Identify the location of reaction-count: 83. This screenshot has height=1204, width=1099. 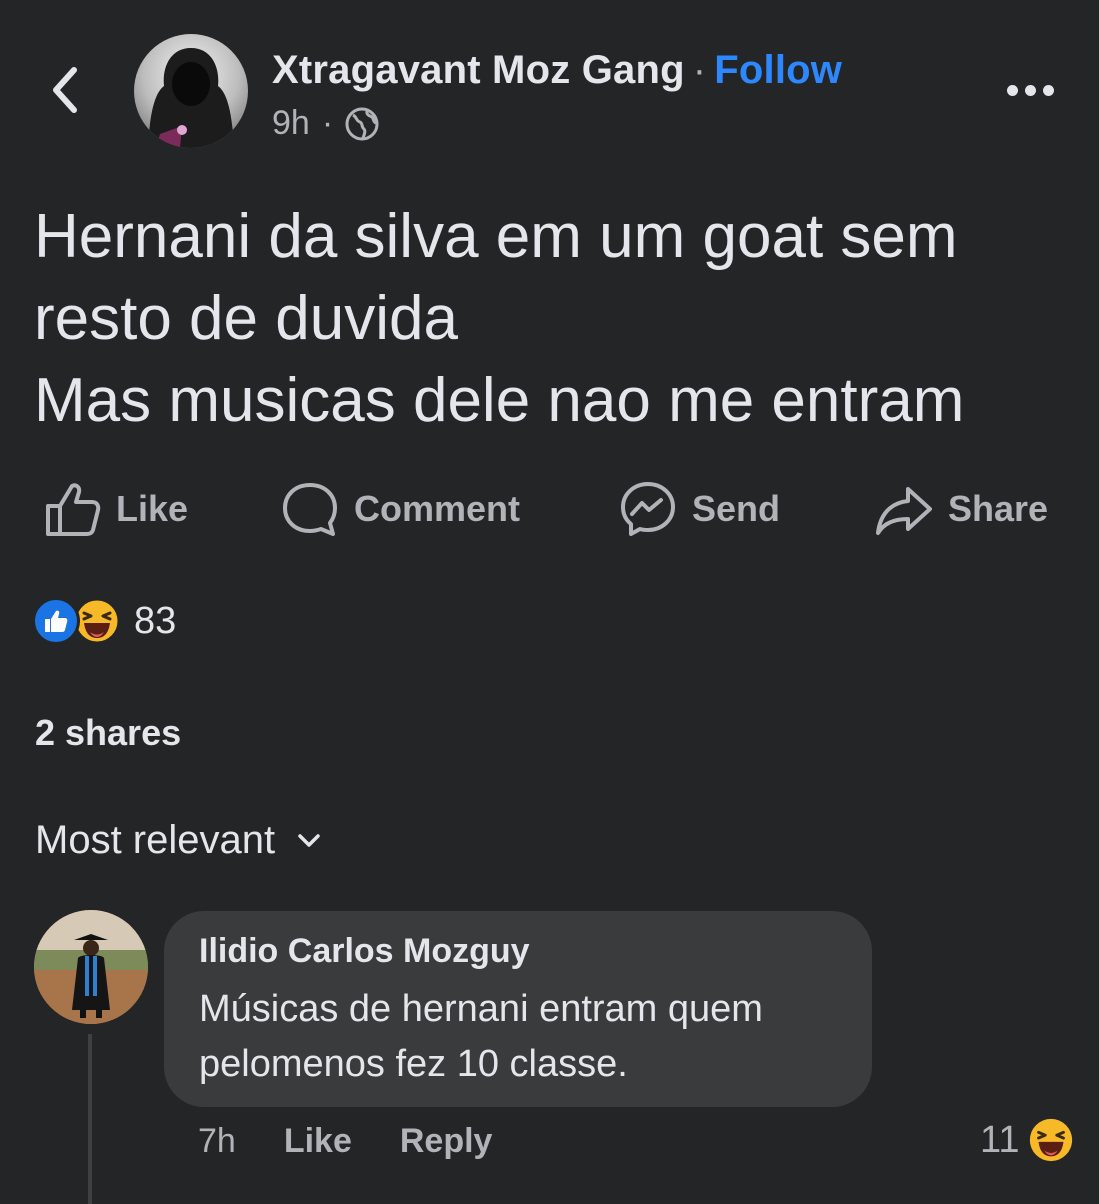
(155, 620).